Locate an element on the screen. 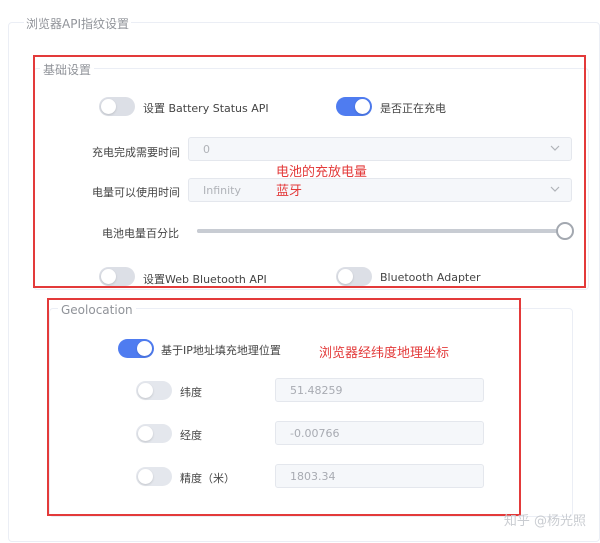  bluetooth-adapter-label: Bluetooth Adapter is located at coordinates (430, 277).